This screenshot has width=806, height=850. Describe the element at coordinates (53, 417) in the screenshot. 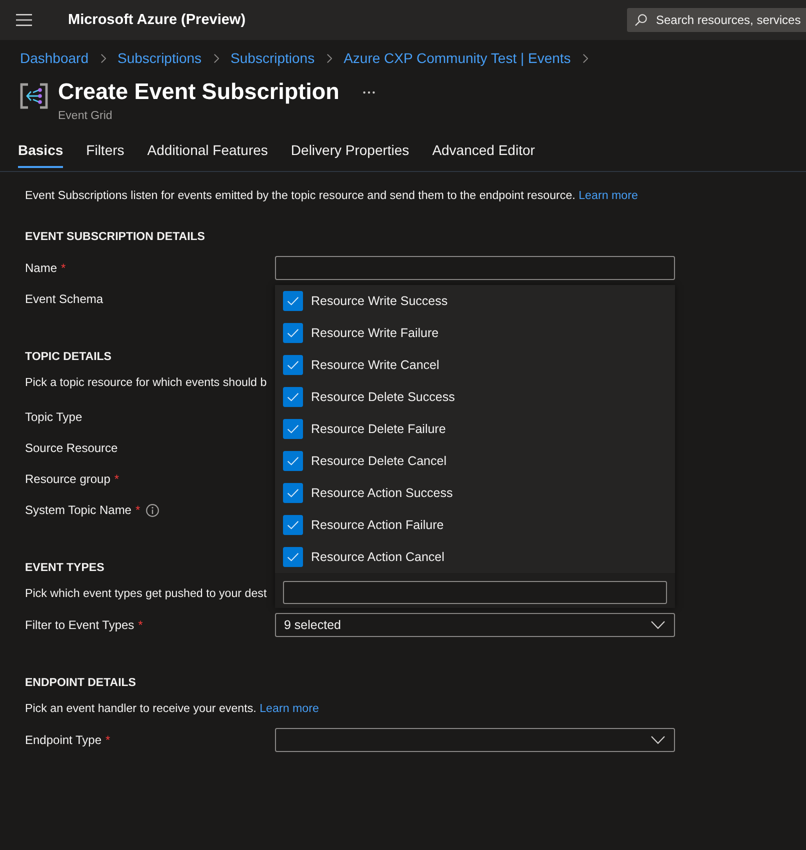

I see `field-label: Topic Type` at that location.